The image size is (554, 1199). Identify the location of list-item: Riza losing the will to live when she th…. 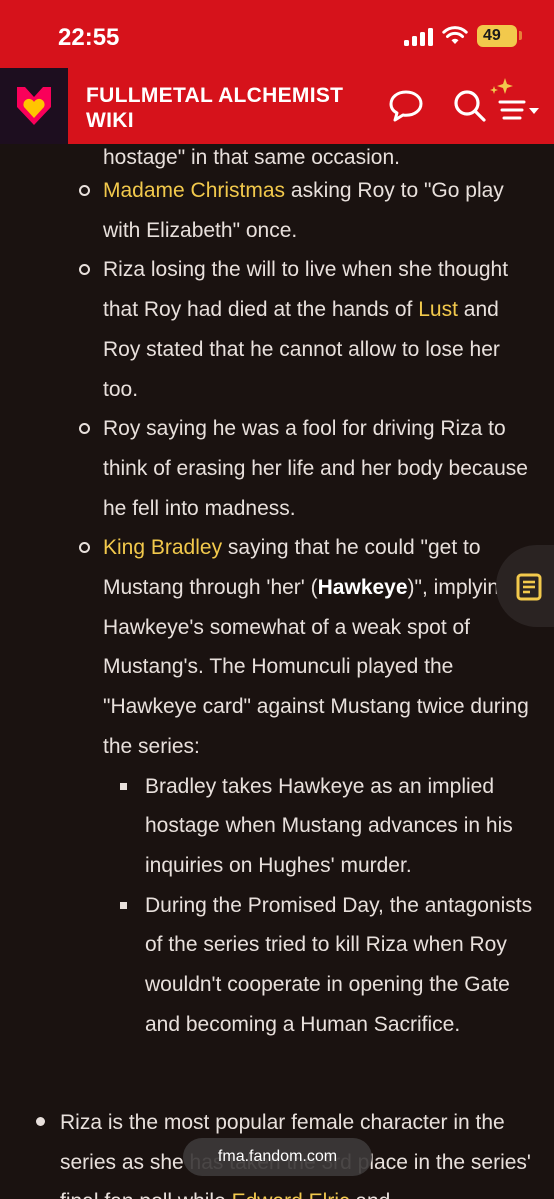
(308, 329).